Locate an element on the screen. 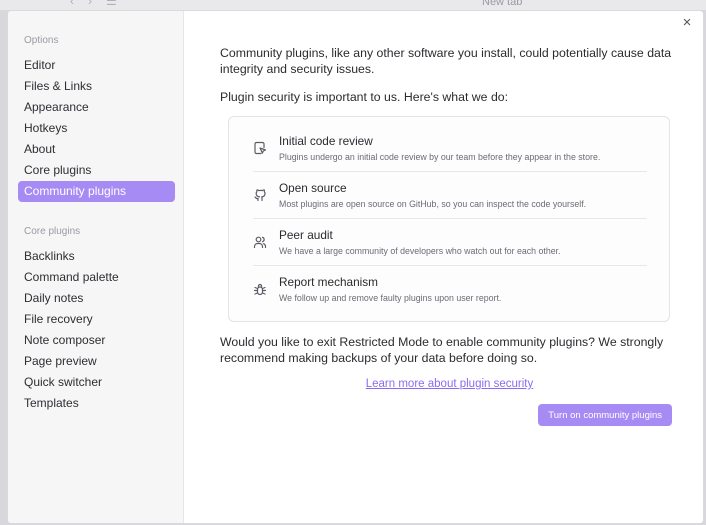  sidebar-heading-core-plugins: Core plugins is located at coordinates (52, 231).